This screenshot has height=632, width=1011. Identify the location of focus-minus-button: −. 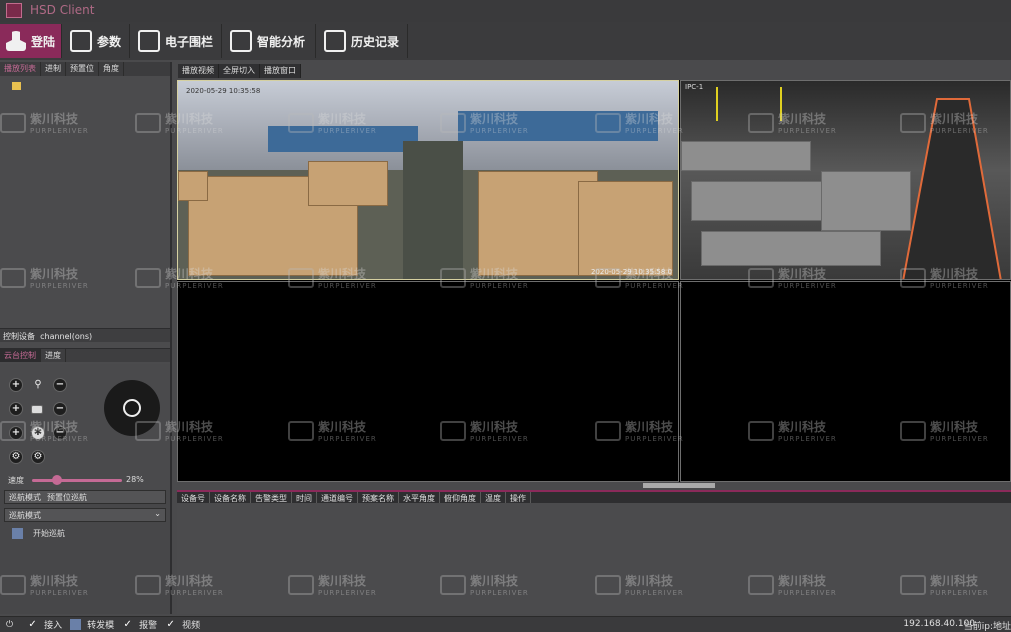
(60, 409).